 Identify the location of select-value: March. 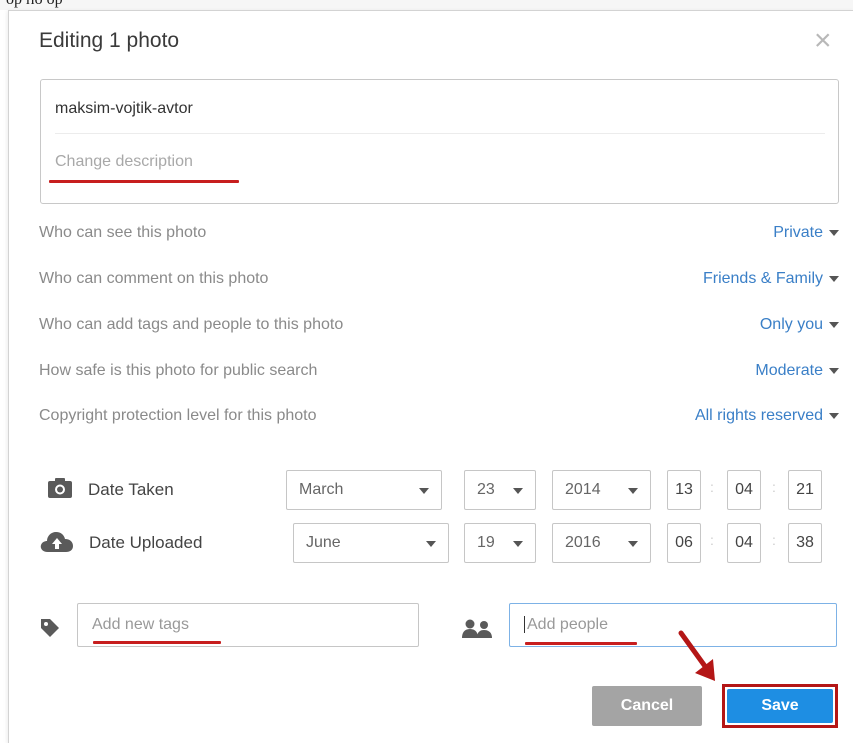
(321, 489).